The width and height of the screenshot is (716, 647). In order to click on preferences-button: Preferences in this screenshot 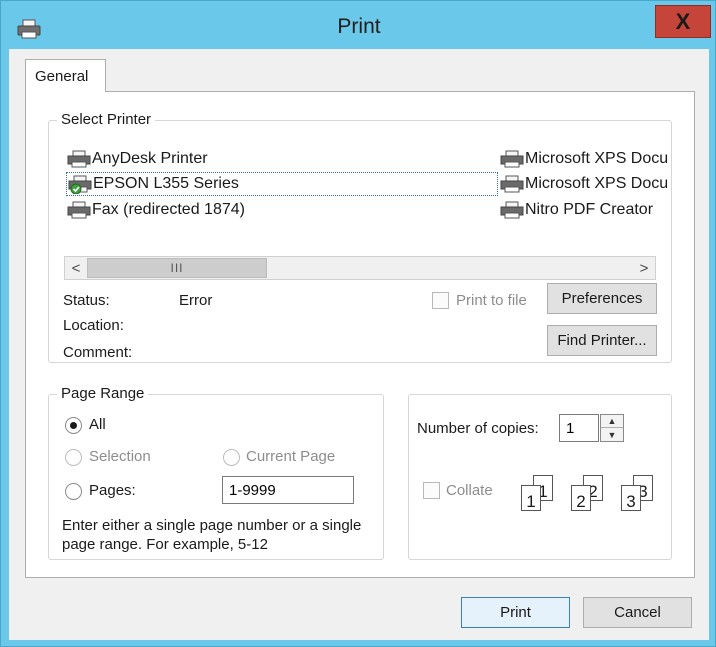, I will do `click(602, 298)`.